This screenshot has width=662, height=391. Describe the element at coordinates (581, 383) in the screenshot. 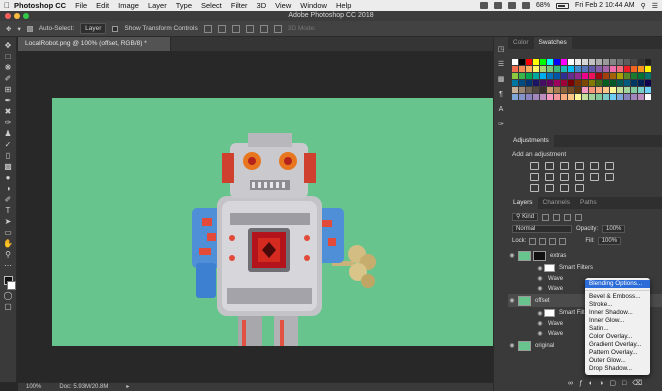

I see `layer-style-icon: ƒ` at that location.